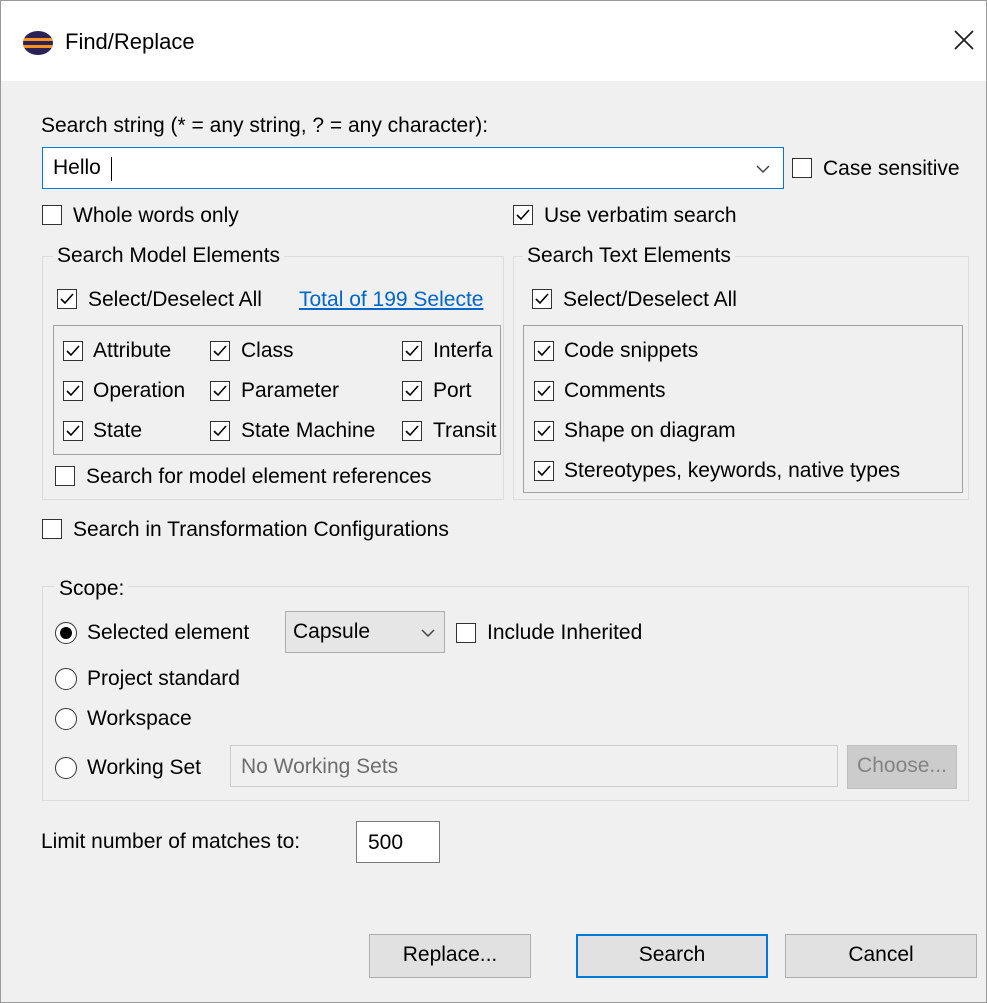 This screenshot has width=987, height=1003. Describe the element at coordinates (290, 390) in the screenshot. I see `parameter-label: Parameter` at that location.